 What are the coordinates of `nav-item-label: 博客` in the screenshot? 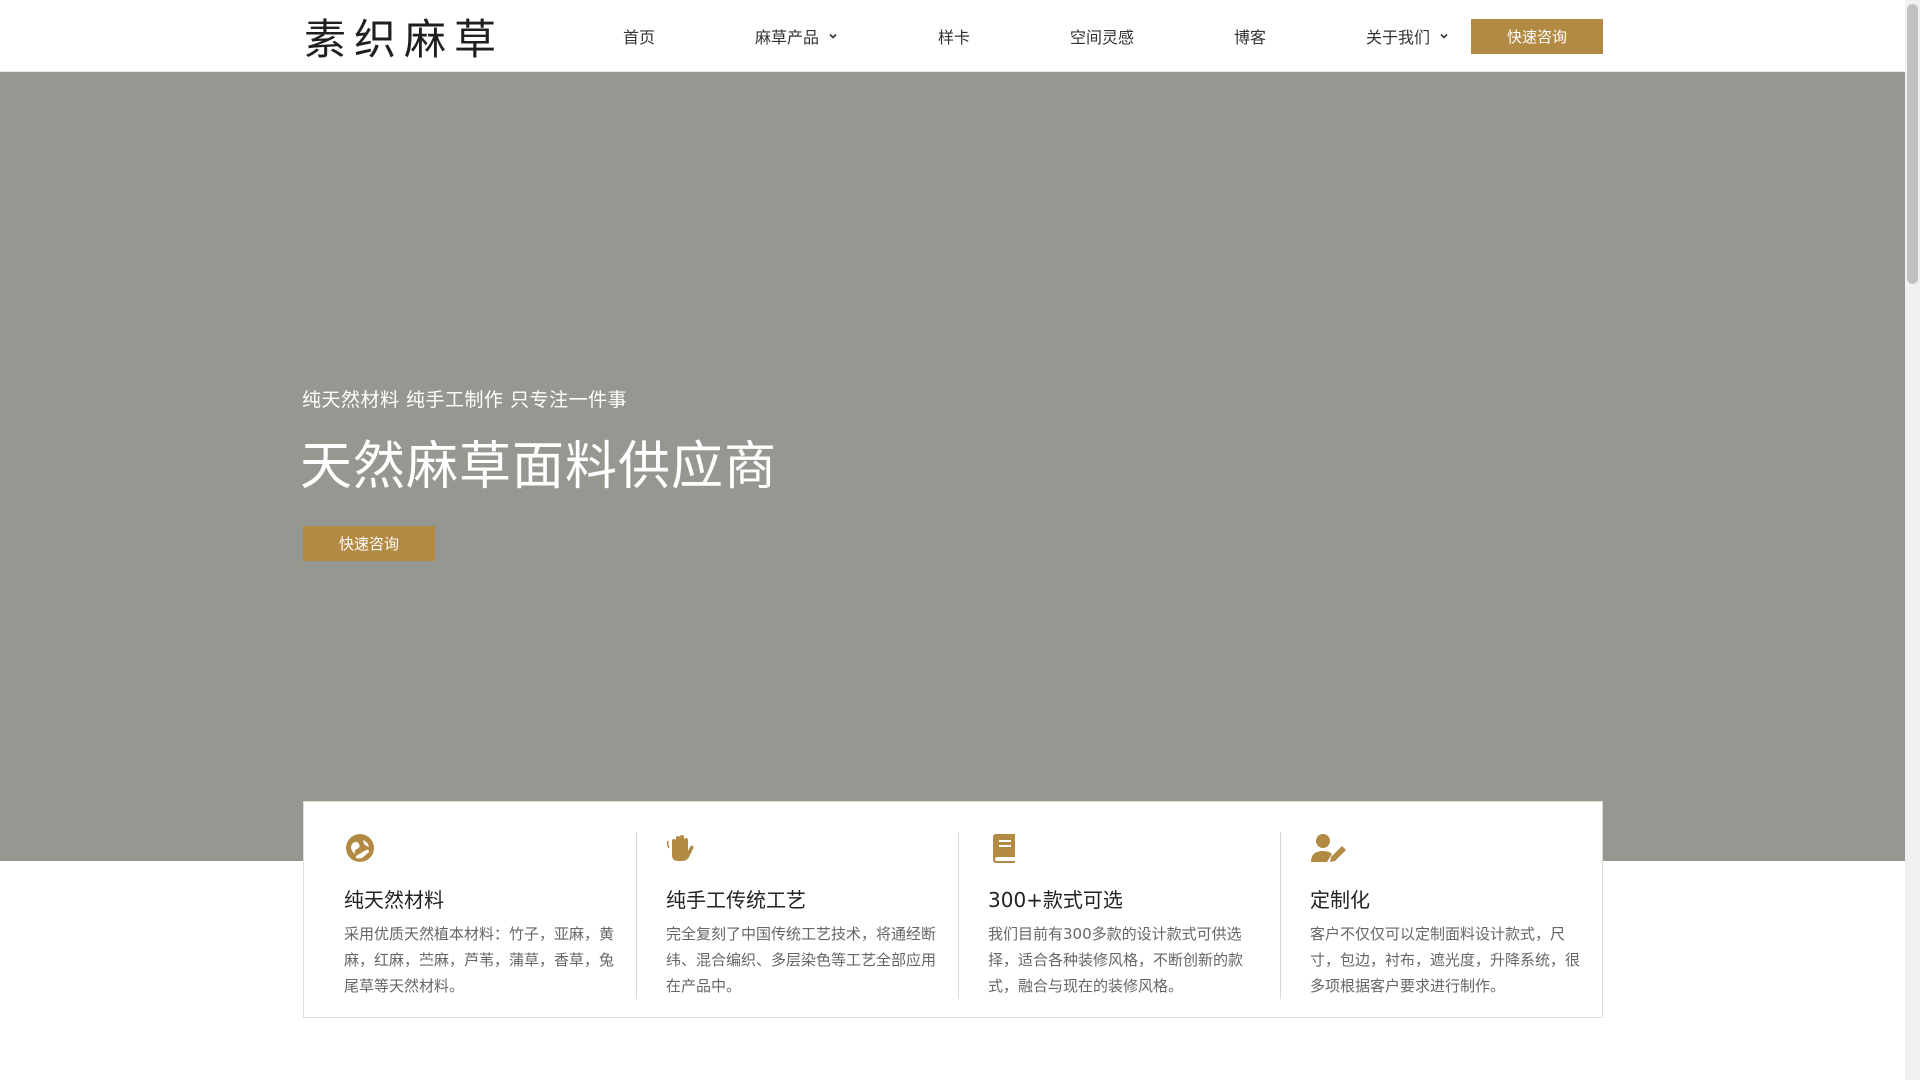 It's located at (1250, 37).